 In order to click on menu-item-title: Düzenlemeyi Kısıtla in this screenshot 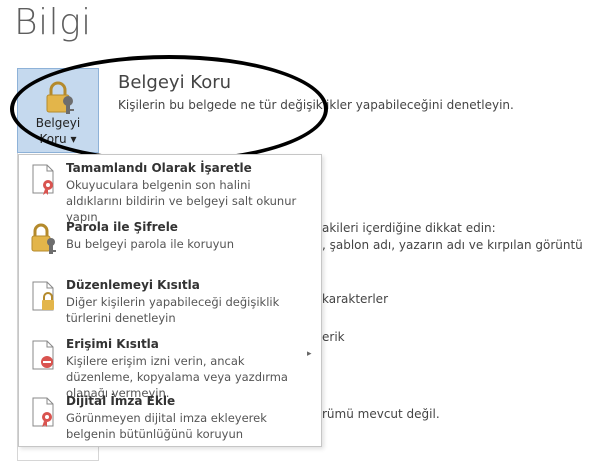, I will do `click(133, 285)`.